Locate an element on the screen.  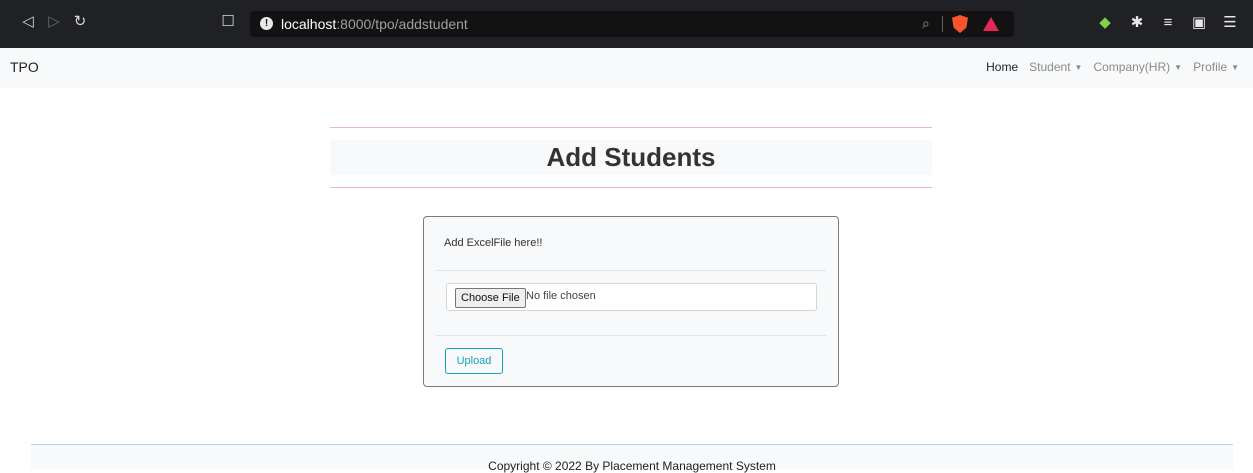
extension-icon: ◆ is located at coordinates (1105, 23).